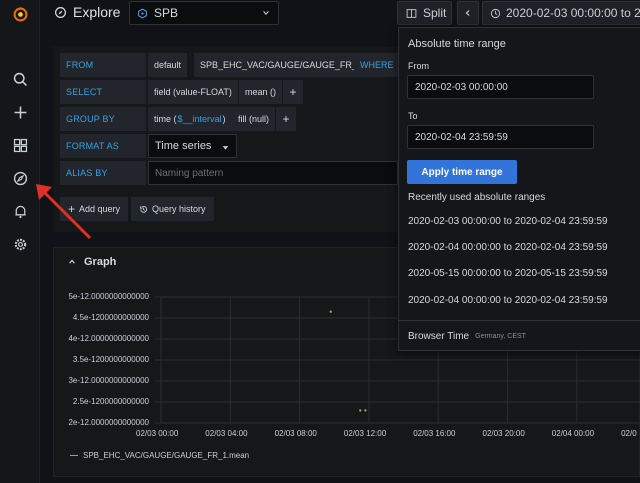 This screenshot has height=483, width=640. I want to click on search-button, so click(20, 79).